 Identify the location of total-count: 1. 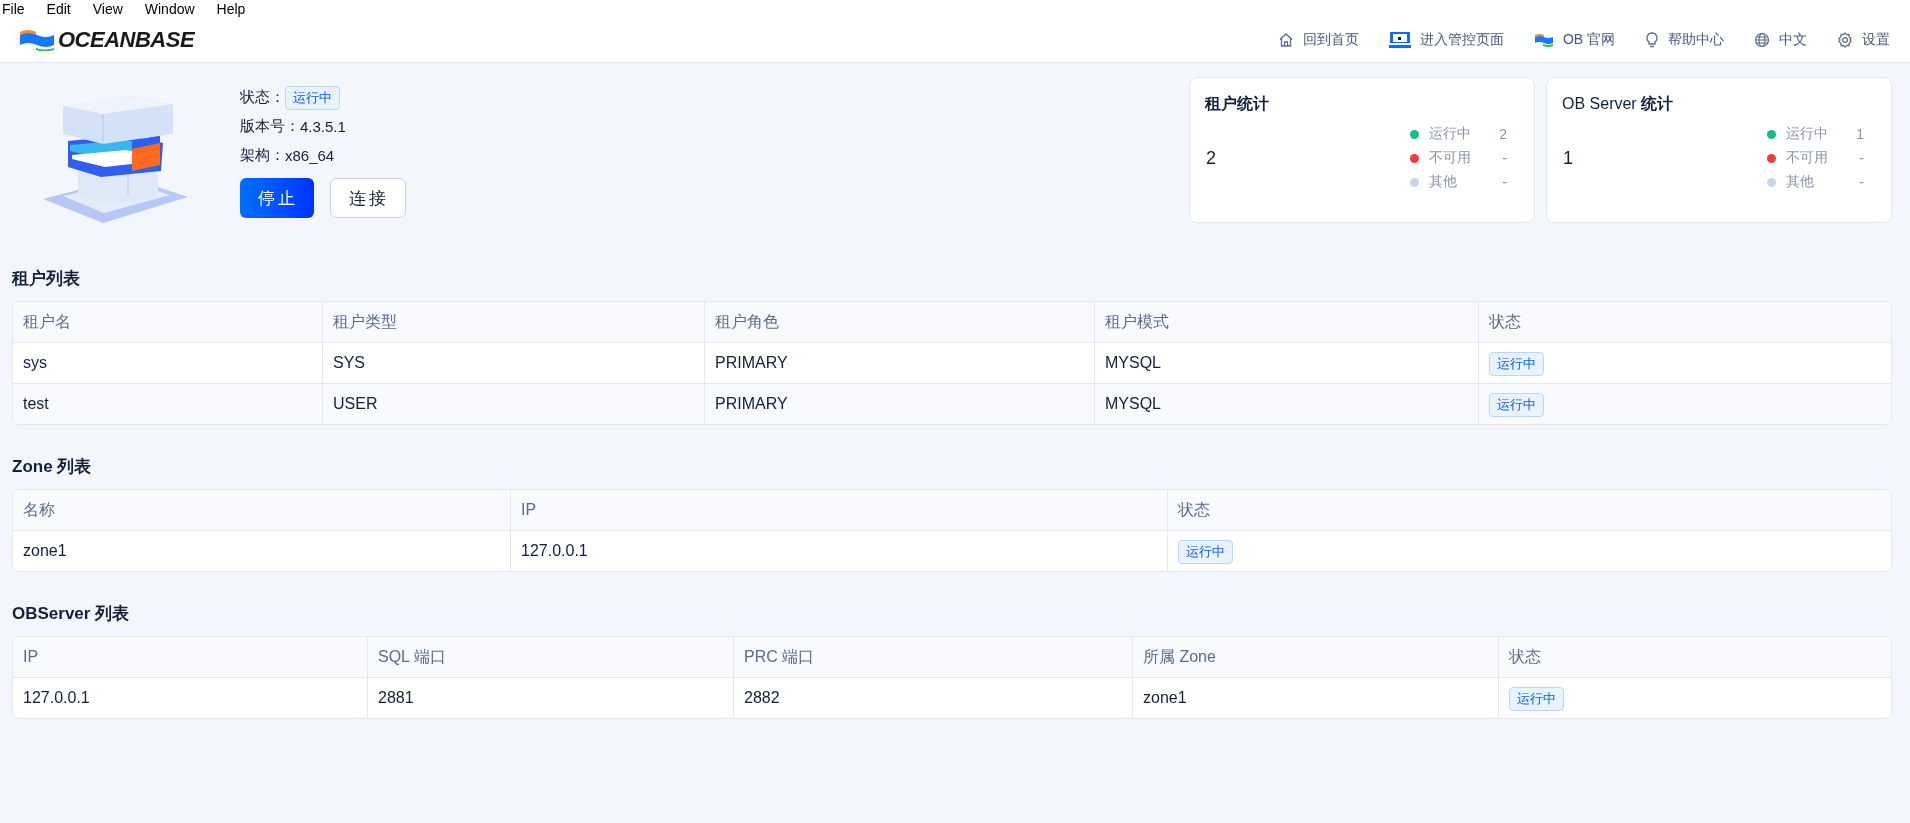
(1567, 158).